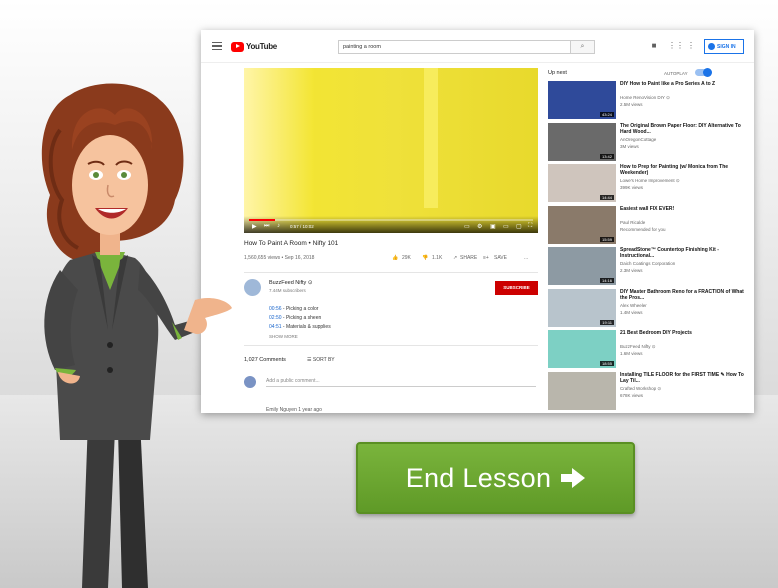  I want to click on autoplay-label: AUTOPLAY, so click(676, 73).